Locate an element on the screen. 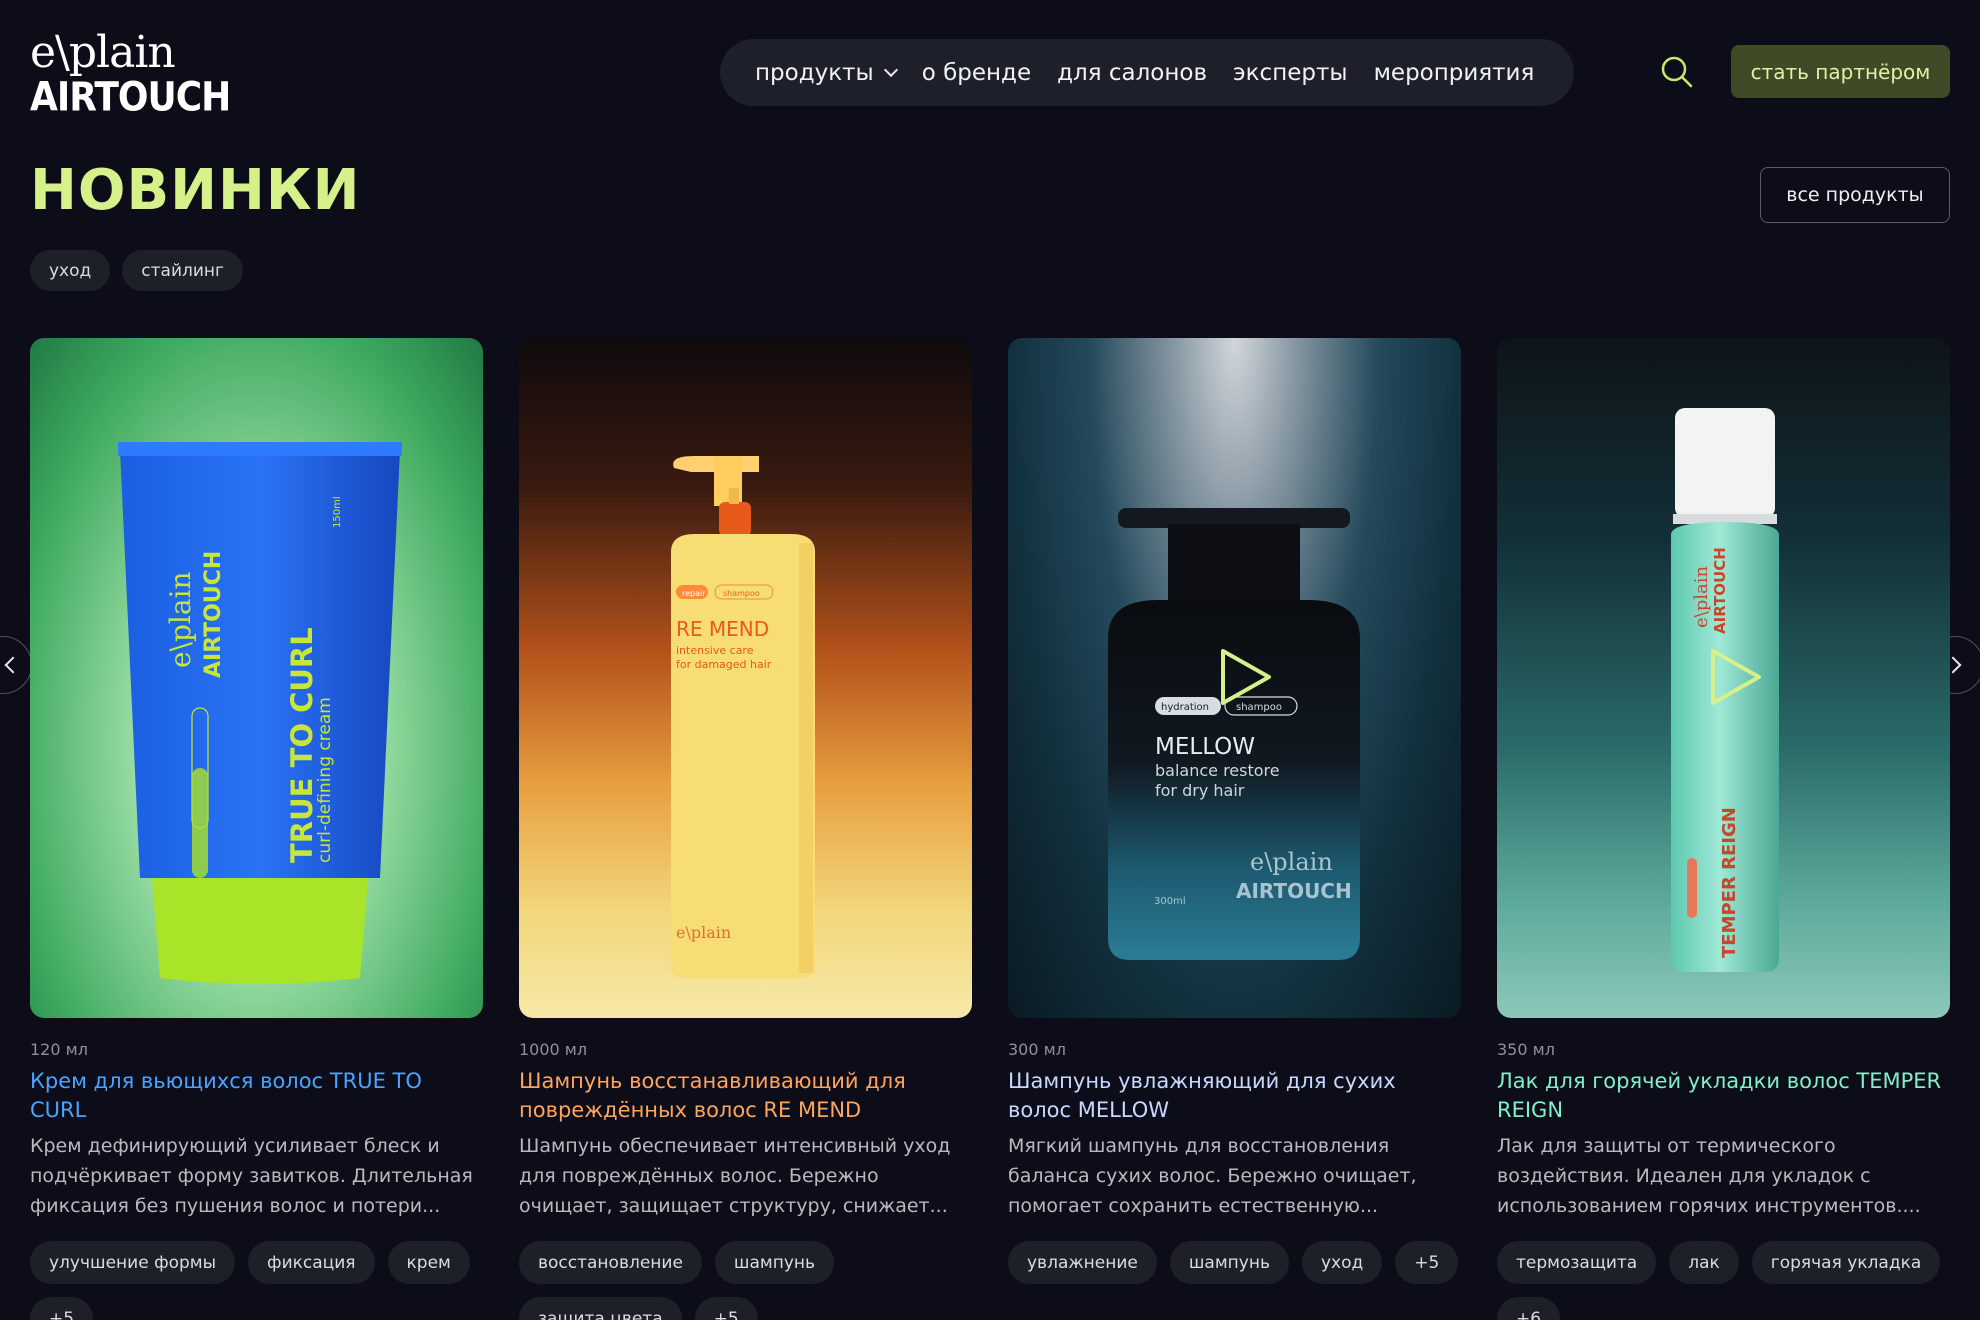 The image size is (1980, 1320). carousel-prev-button is located at coordinates (16, 665).